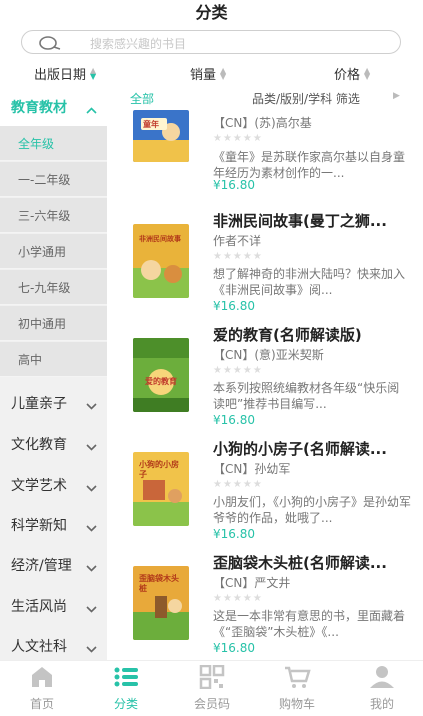 Image resolution: width=423 pixels, height=716 pixels. I want to click on book-author: 【CN】(苏)高尔基, so click(262, 123).